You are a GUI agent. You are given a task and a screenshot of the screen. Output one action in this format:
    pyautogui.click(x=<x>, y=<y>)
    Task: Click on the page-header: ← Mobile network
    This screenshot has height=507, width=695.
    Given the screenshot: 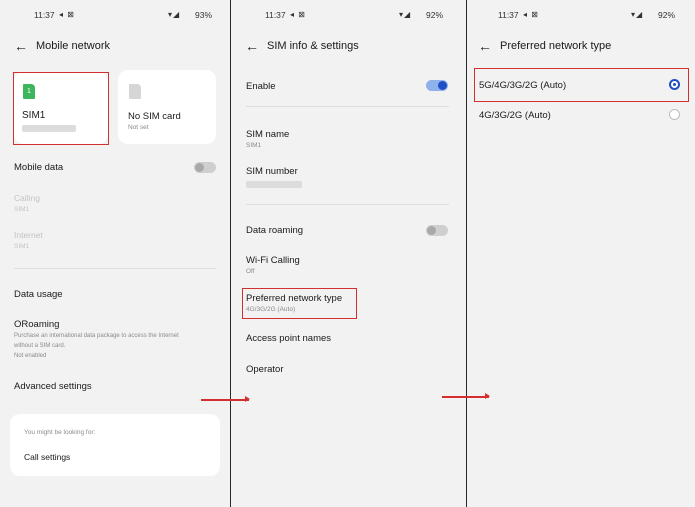 What is the action you would take?
    pyautogui.click(x=62, y=46)
    